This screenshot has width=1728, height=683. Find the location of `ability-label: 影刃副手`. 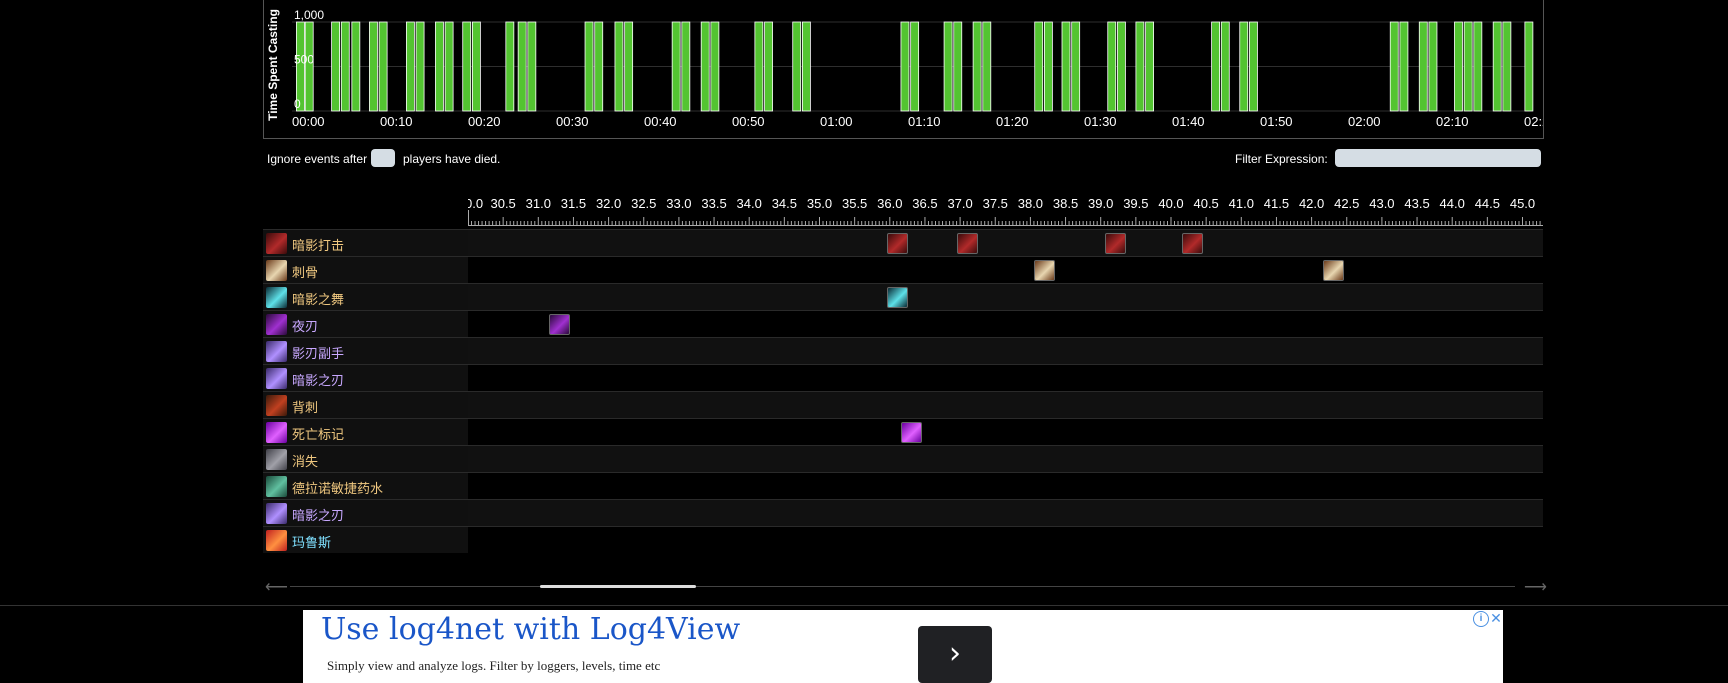

ability-label: 影刃副手 is located at coordinates (365, 351).